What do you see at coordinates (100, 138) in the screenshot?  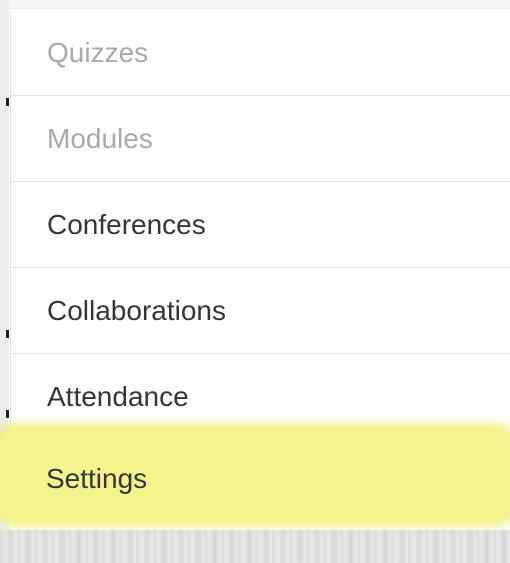 I see `nav-item-label: Modules` at bounding box center [100, 138].